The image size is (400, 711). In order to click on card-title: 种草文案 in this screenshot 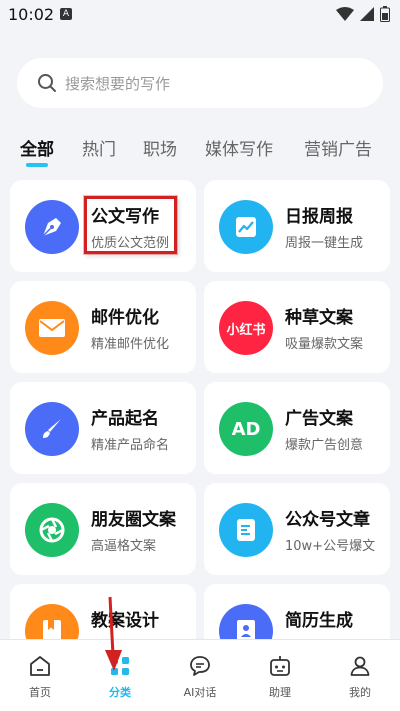, I will do `click(319, 318)`.